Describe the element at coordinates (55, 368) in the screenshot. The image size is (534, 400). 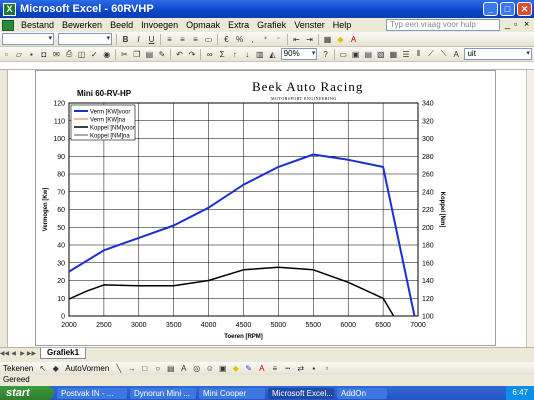
I see `autoshapes-icon: ◆` at that location.